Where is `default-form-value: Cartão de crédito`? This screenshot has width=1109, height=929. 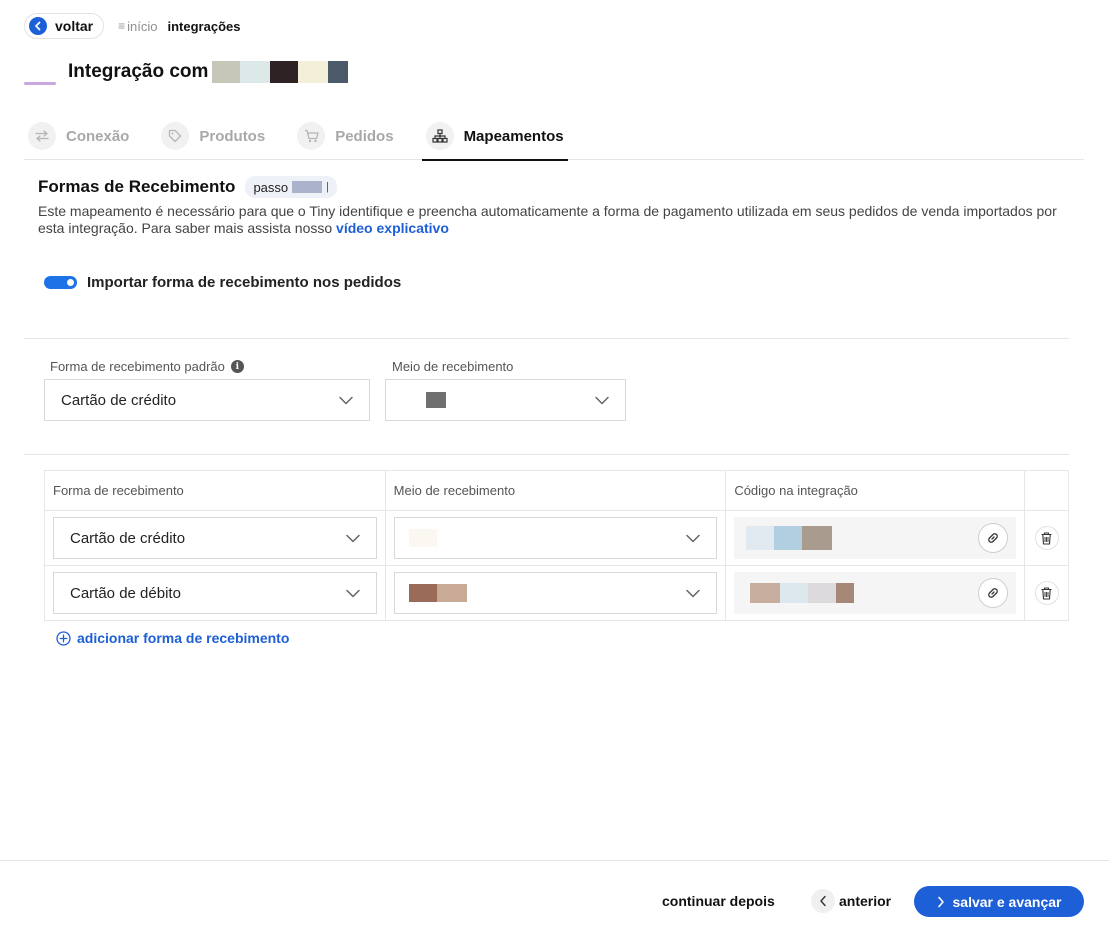
default-form-value: Cartão de crédito is located at coordinates (119, 400).